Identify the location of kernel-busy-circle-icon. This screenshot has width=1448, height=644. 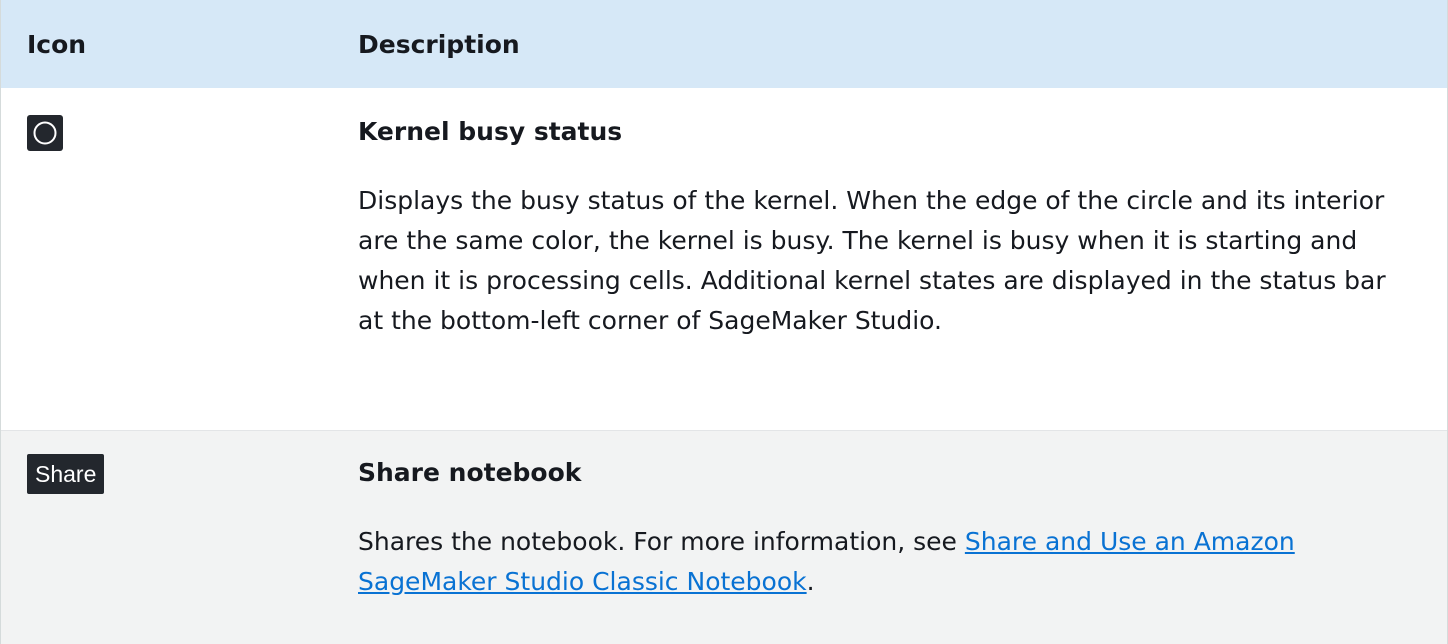
(45, 133).